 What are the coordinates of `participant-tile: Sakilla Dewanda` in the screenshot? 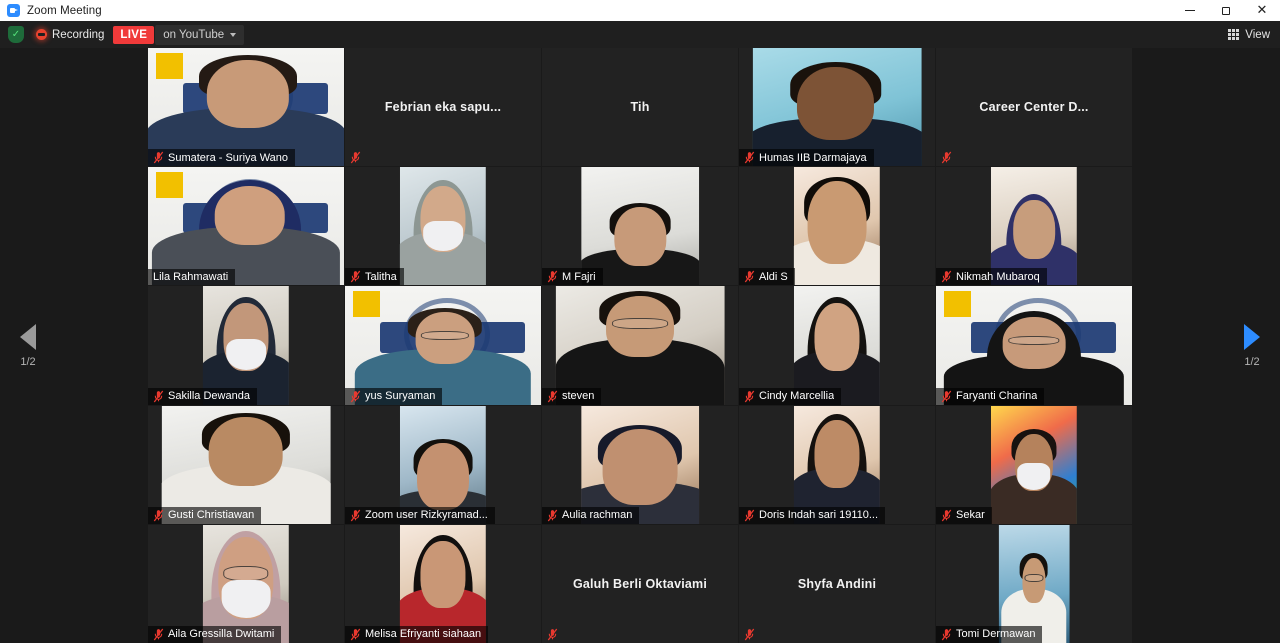 It's located at (246, 345).